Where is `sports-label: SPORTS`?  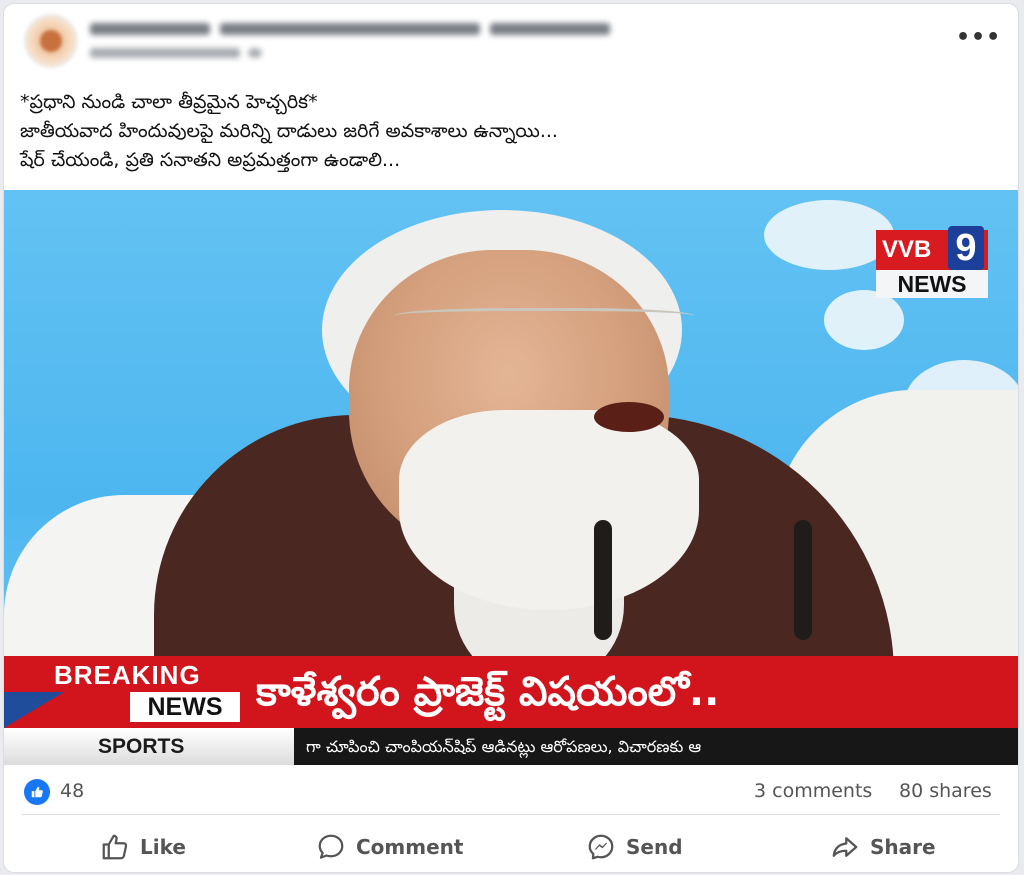 sports-label: SPORTS is located at coordinates (149, 746).